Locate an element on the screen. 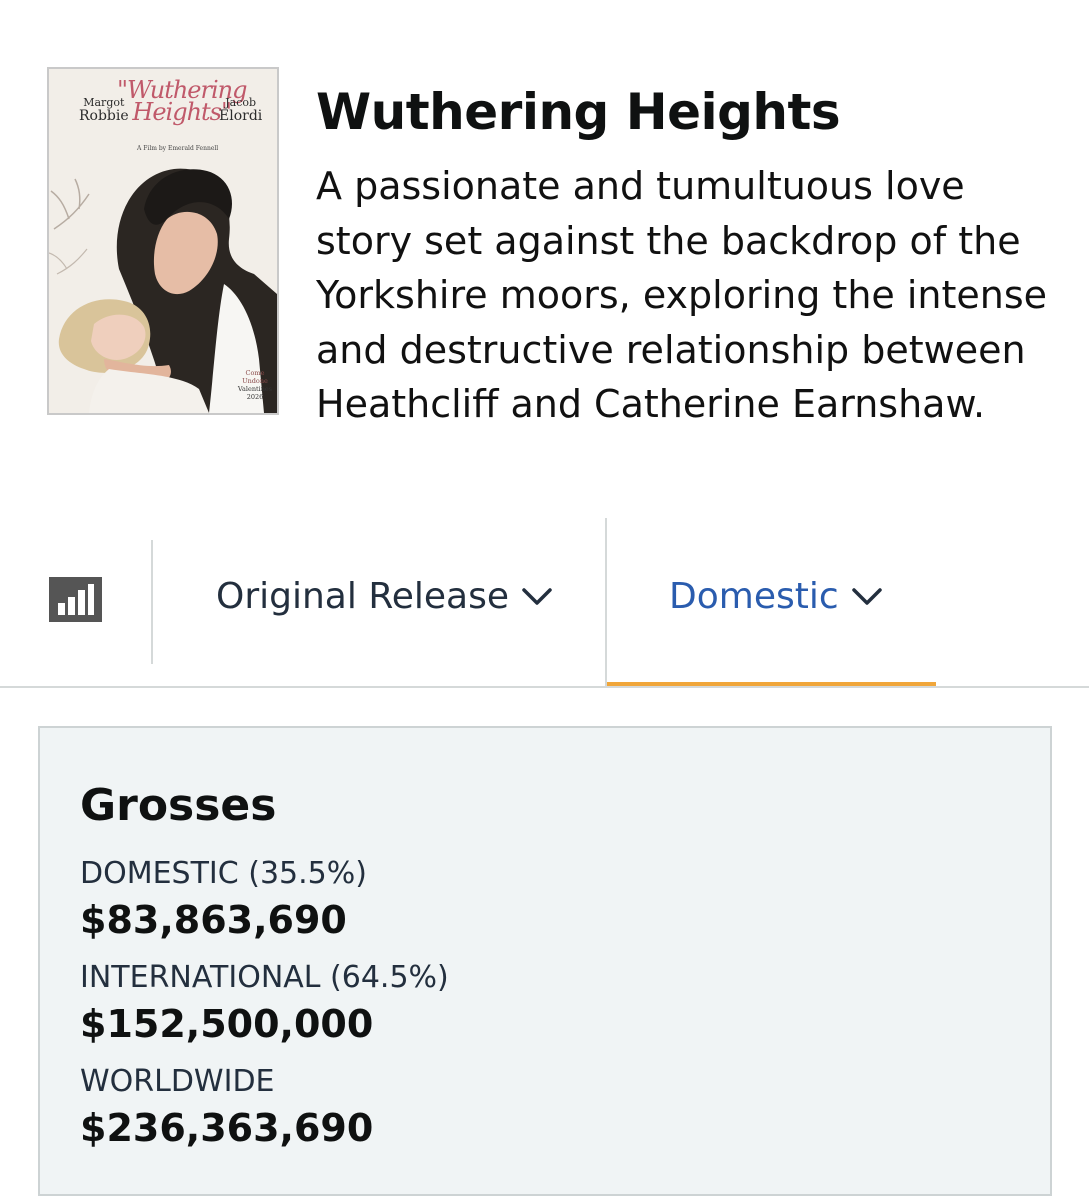  original-release-dropdown: Original Release is located at coordinates (384, 597).